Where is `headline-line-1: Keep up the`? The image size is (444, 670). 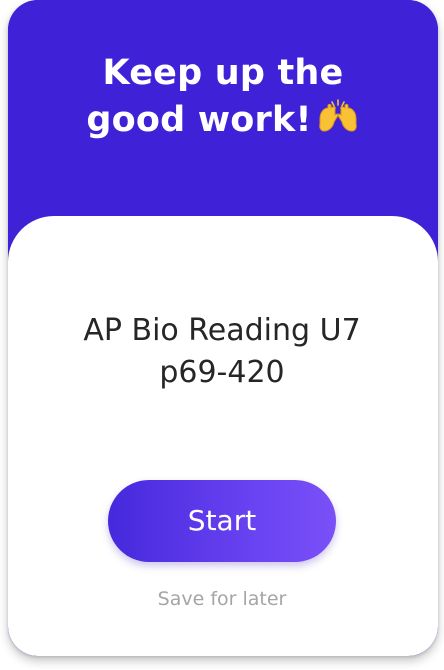
headline-line-1: Keep up the is located at coordinates (223, 73).